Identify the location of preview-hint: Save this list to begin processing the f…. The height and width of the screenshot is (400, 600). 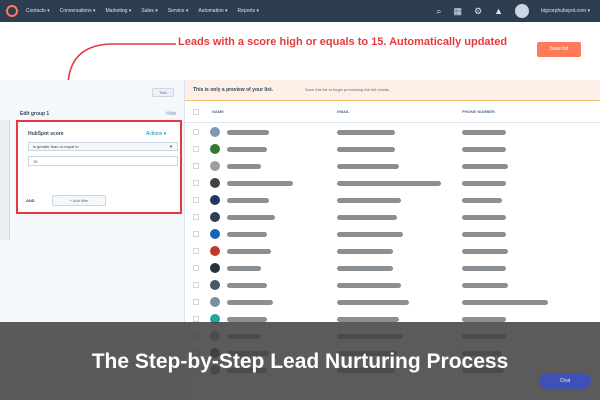
(348, 89).